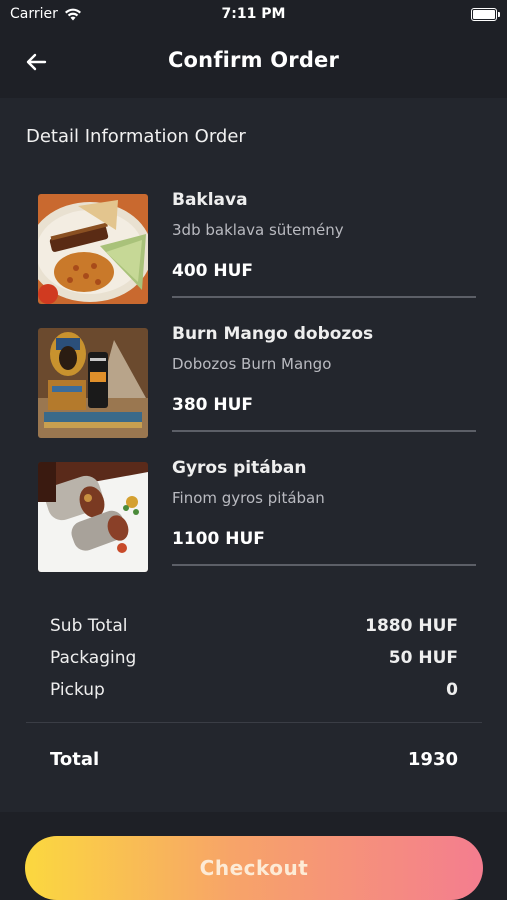  I want to click on packaging-row: Packaging 50 HUF, so click(254, 658).